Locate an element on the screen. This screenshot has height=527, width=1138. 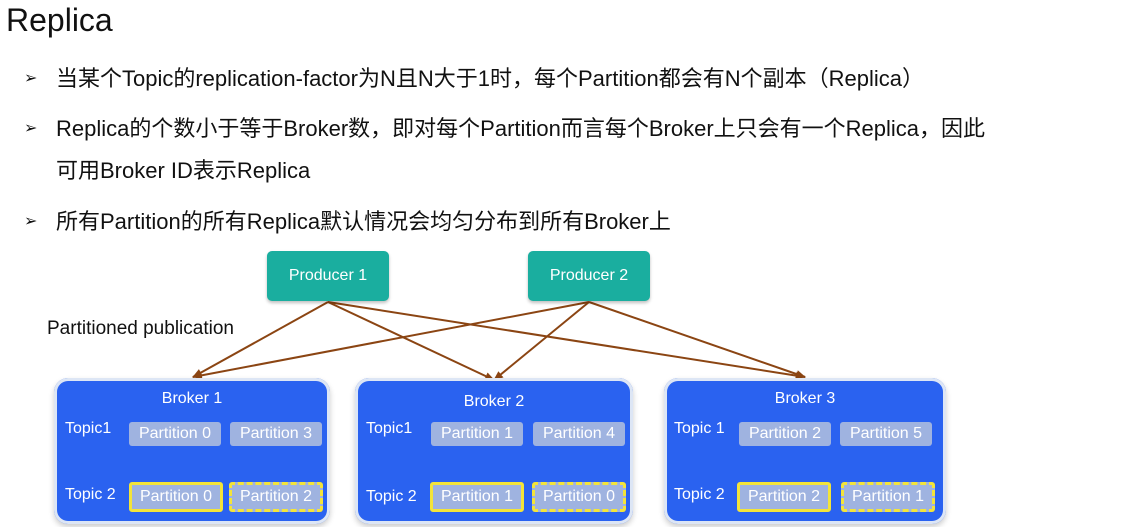
arrow-p2-b1 is located at coordinates (391, 340).